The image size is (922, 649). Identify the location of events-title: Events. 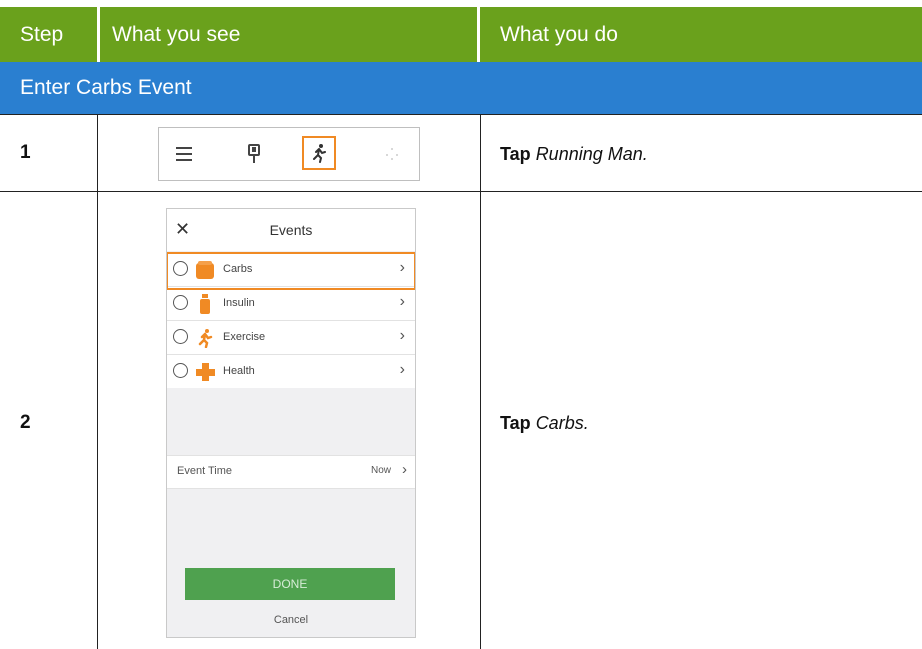
(291, 230).